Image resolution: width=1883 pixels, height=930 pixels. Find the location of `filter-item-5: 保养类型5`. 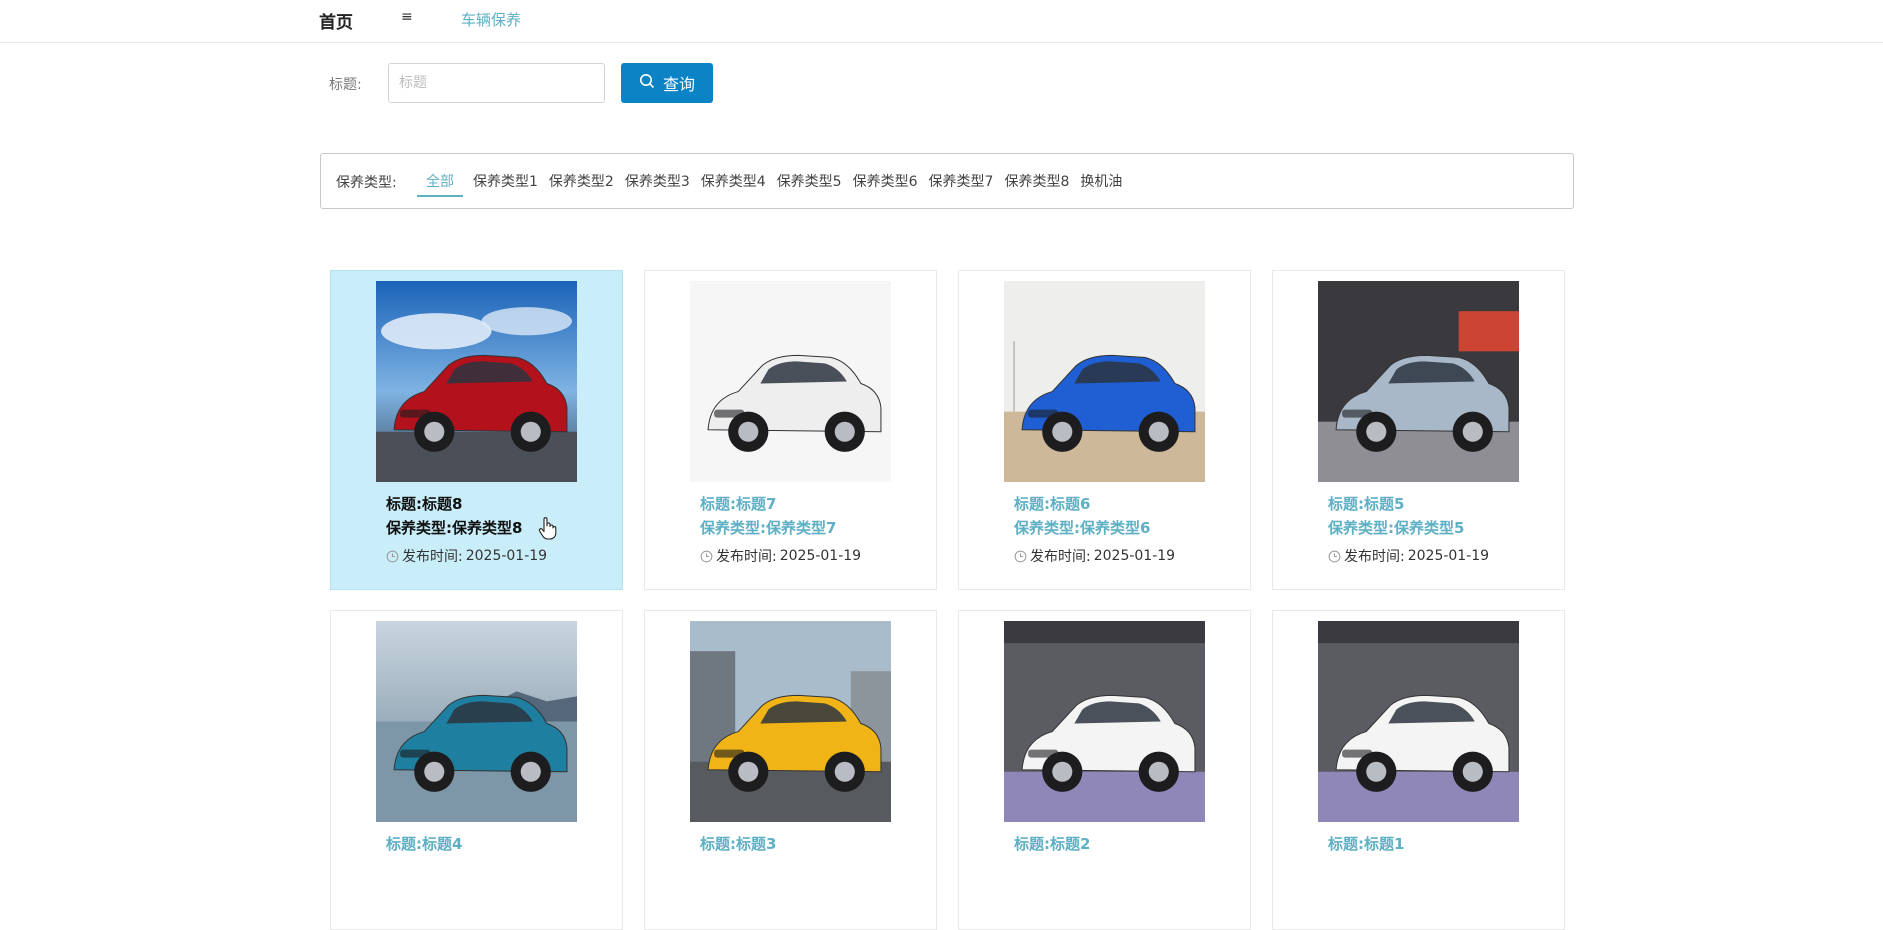

filter-item-5: 保养类型5 is located at coordinates (809, 182).